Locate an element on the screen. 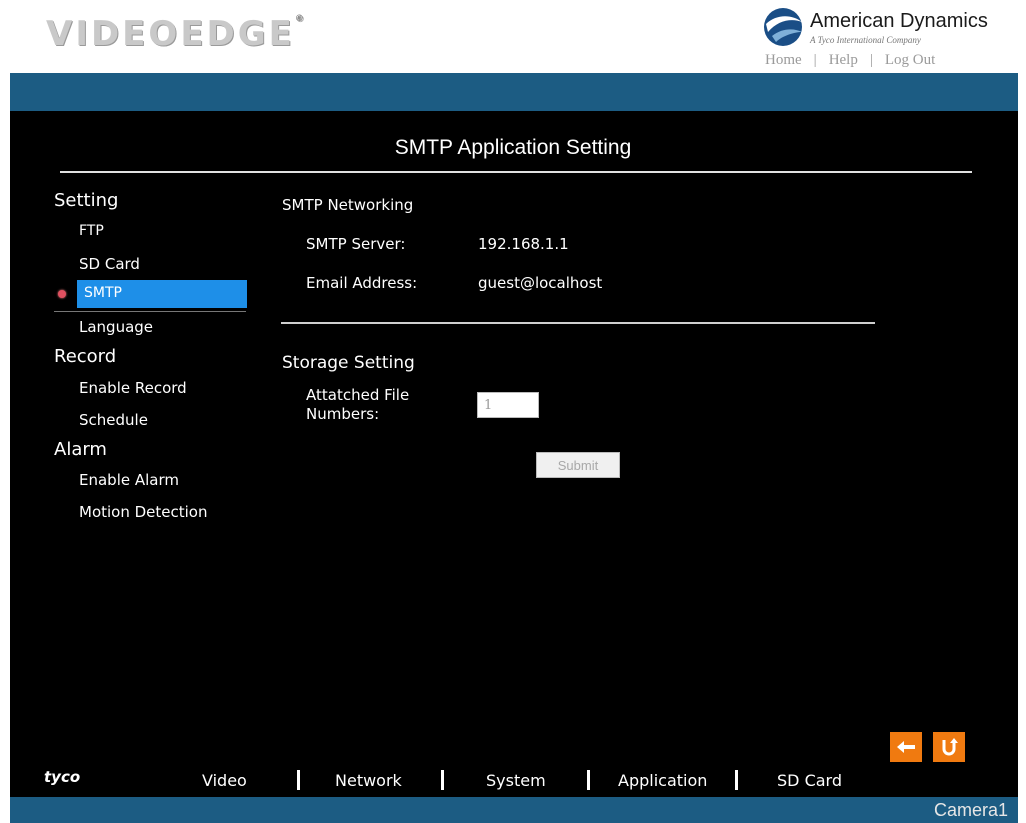 Image resolution: width=1026 pixels, height=823 pixels. nav-application: Application is located at coordinates (662, 780).